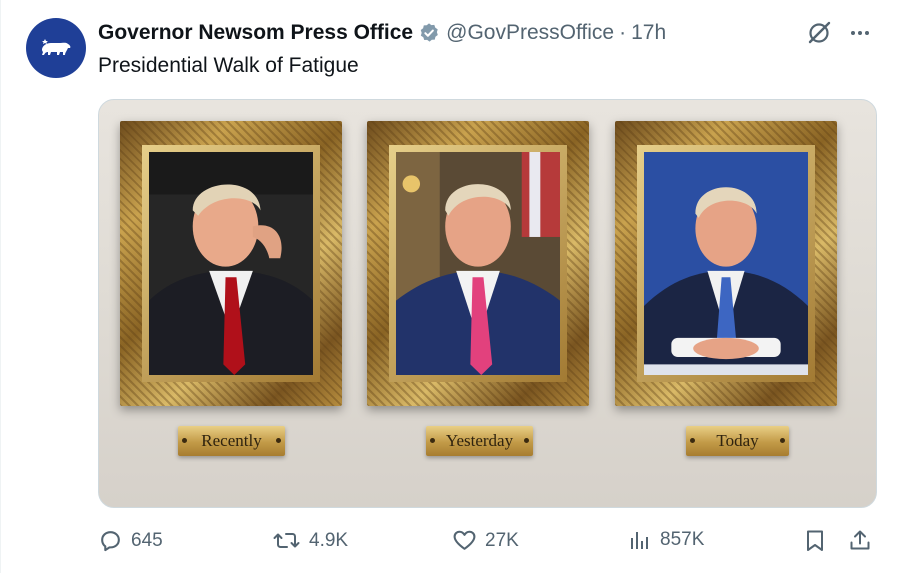  I want to click on like-button: 27K, so click(485, 540).